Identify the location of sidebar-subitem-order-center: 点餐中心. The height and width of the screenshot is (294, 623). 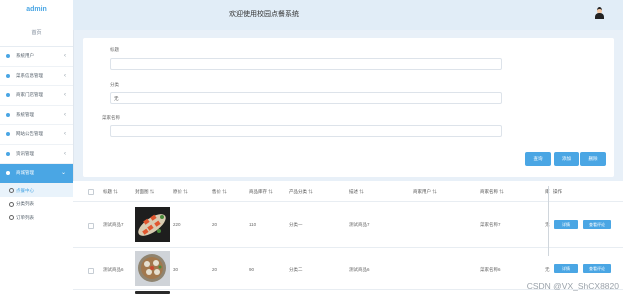
(36, 190).